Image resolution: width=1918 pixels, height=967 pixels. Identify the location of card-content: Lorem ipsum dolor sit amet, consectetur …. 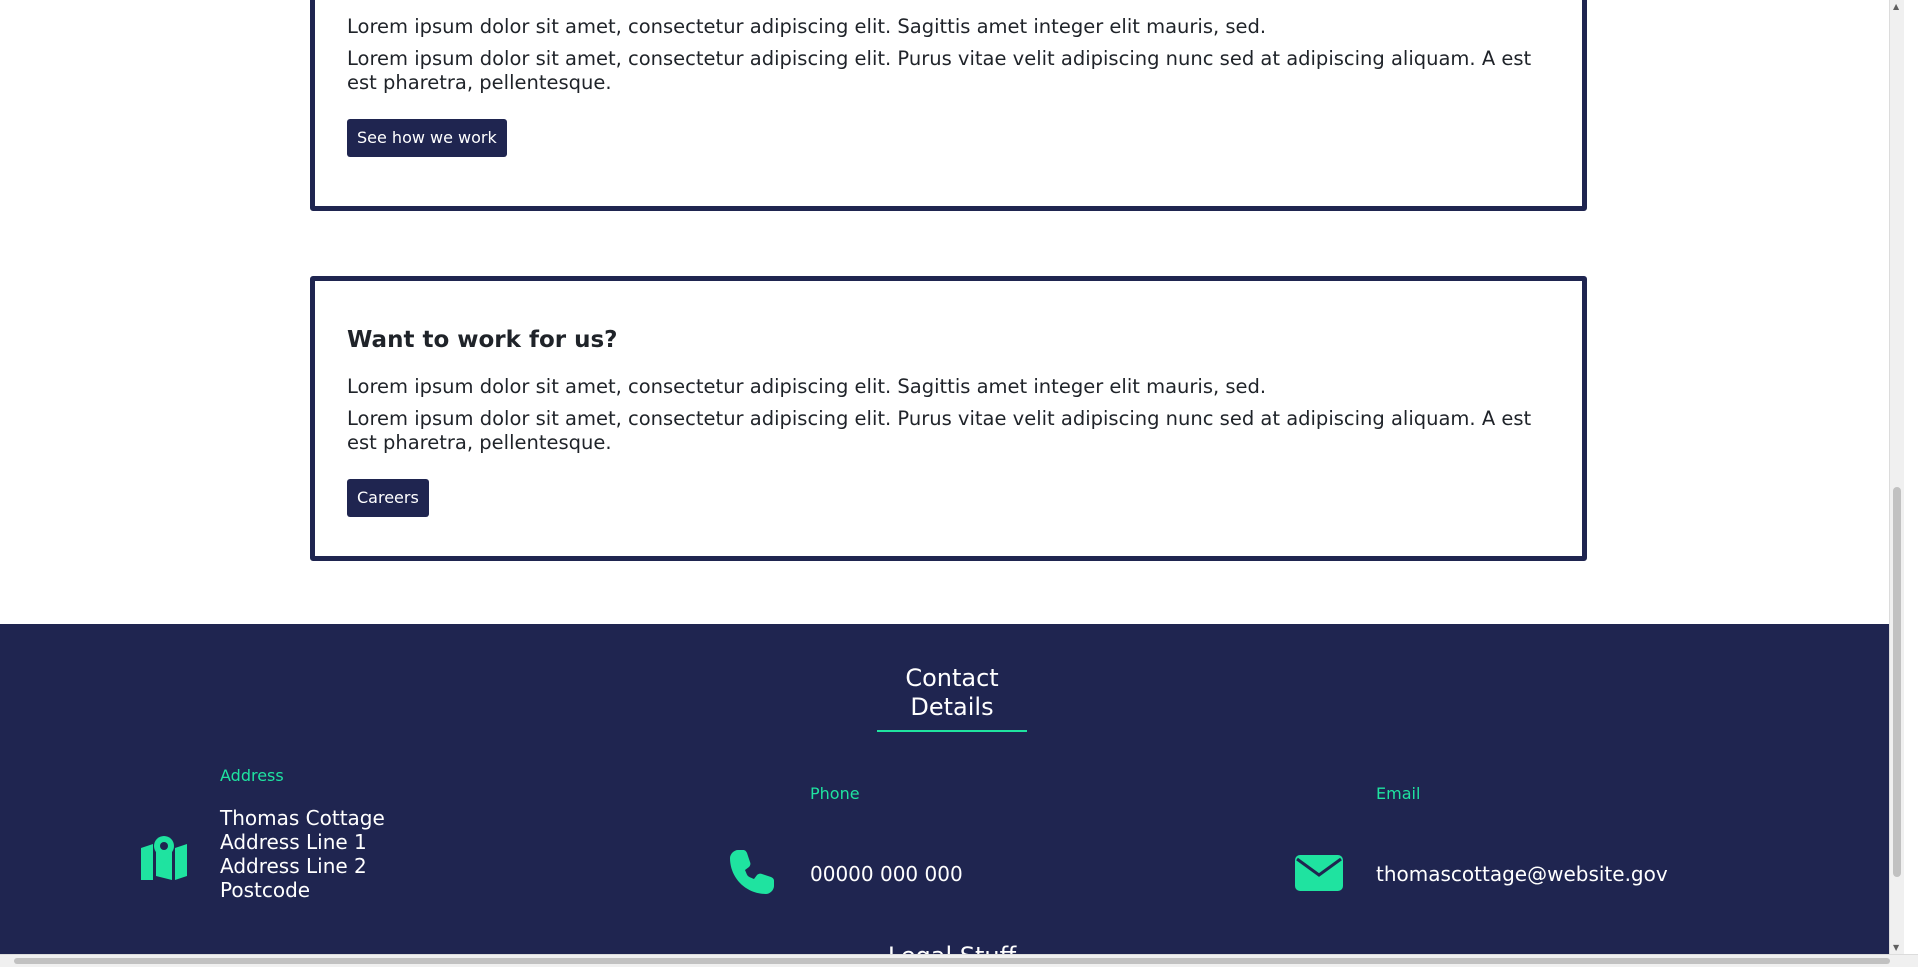
(948, 86).